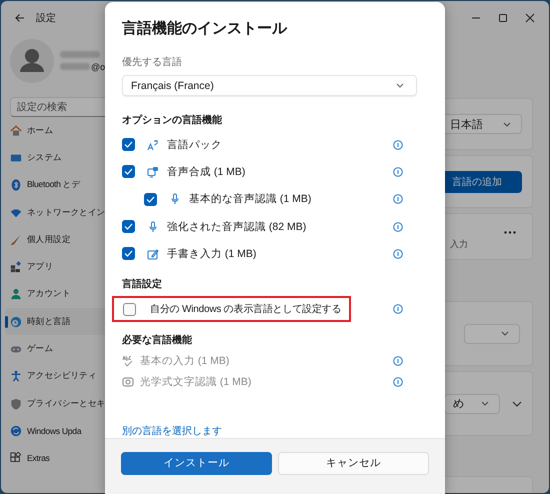 This screenshot has width=550, height=494. What do you see at coordinates (196, 463) in the screenshot?
I see `install-button: インストール` at bounding box center [196, 463].